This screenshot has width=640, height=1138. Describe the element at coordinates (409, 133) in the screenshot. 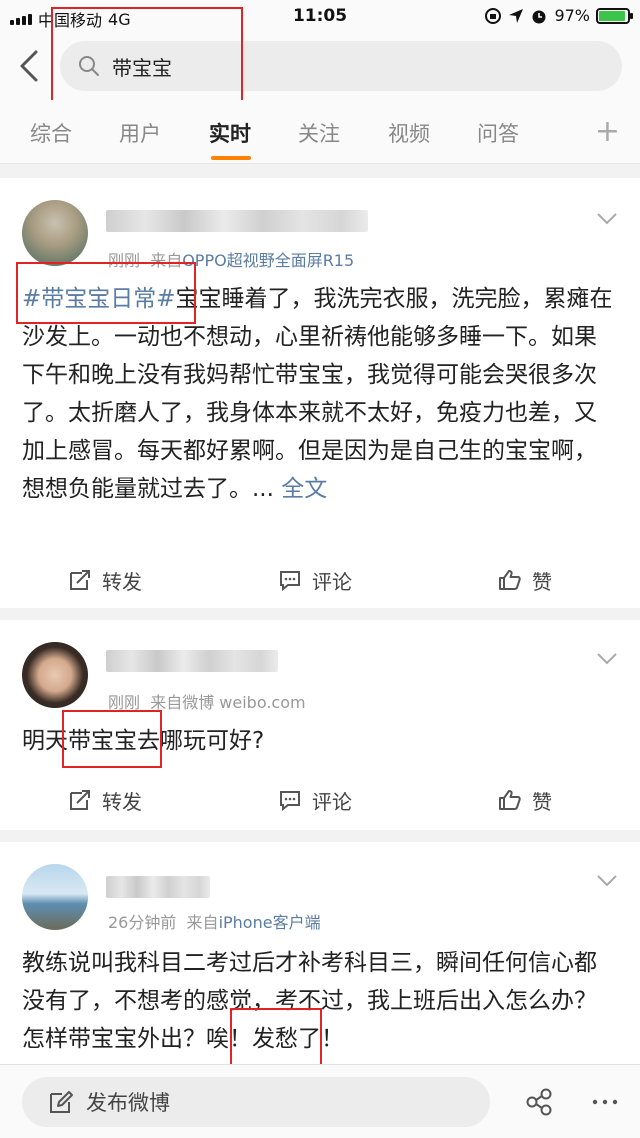

I see `tab-video: 视频` at that location.